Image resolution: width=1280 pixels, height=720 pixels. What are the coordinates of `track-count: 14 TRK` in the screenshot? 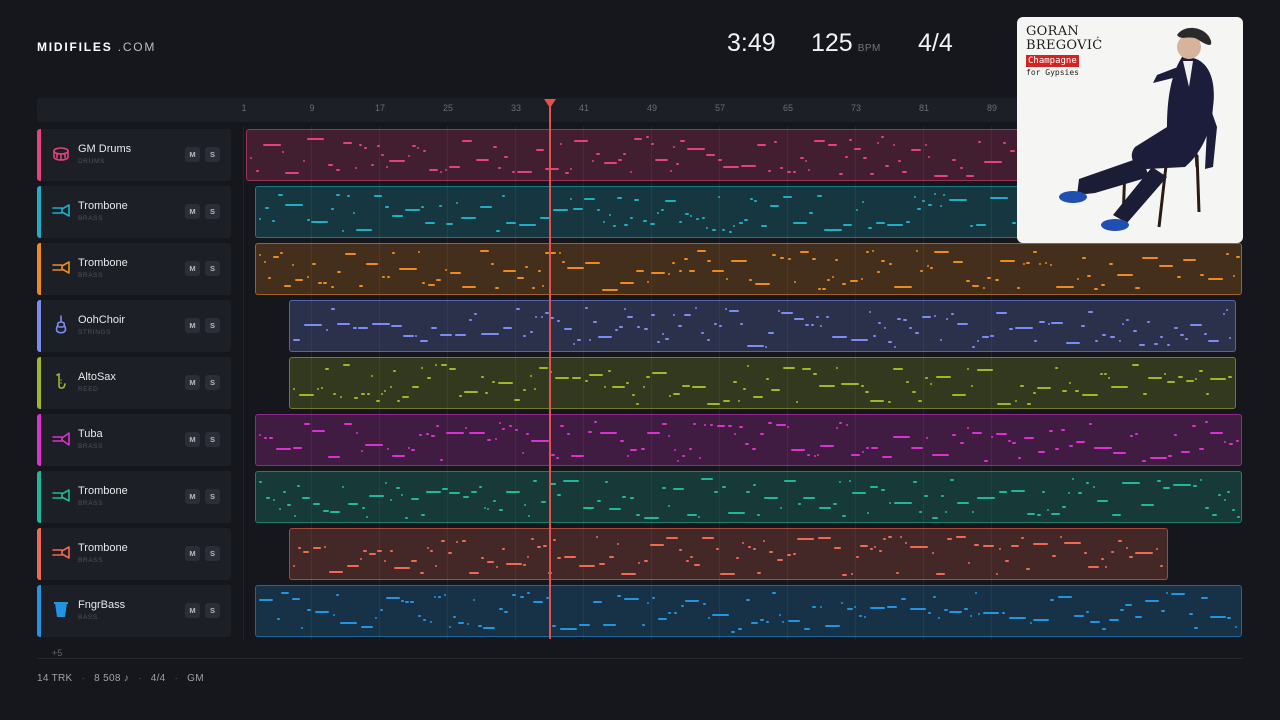 It's located at (55, 678).